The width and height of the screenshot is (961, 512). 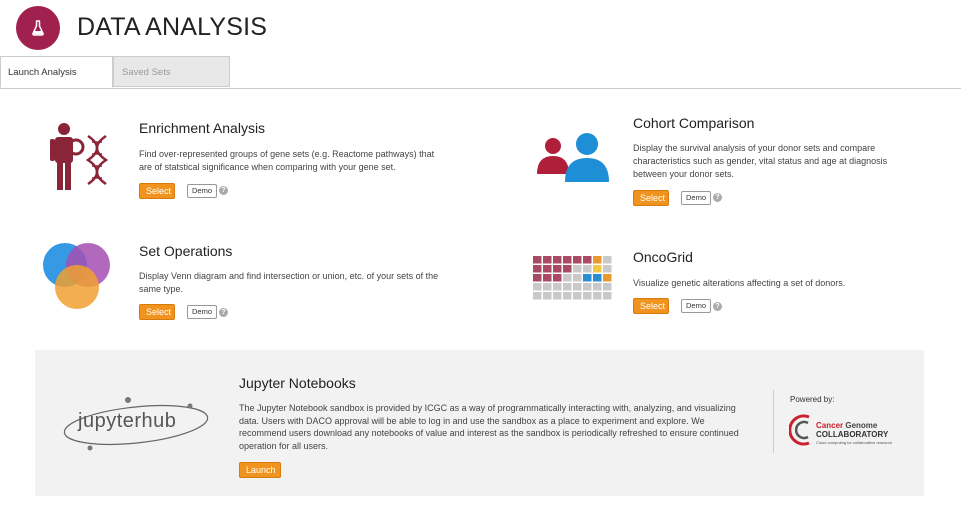 What do you see at coordinates (260, 470) in the screenshot?
I see `jupyter-launch-button: Launch` at bounding box center [260, 470].